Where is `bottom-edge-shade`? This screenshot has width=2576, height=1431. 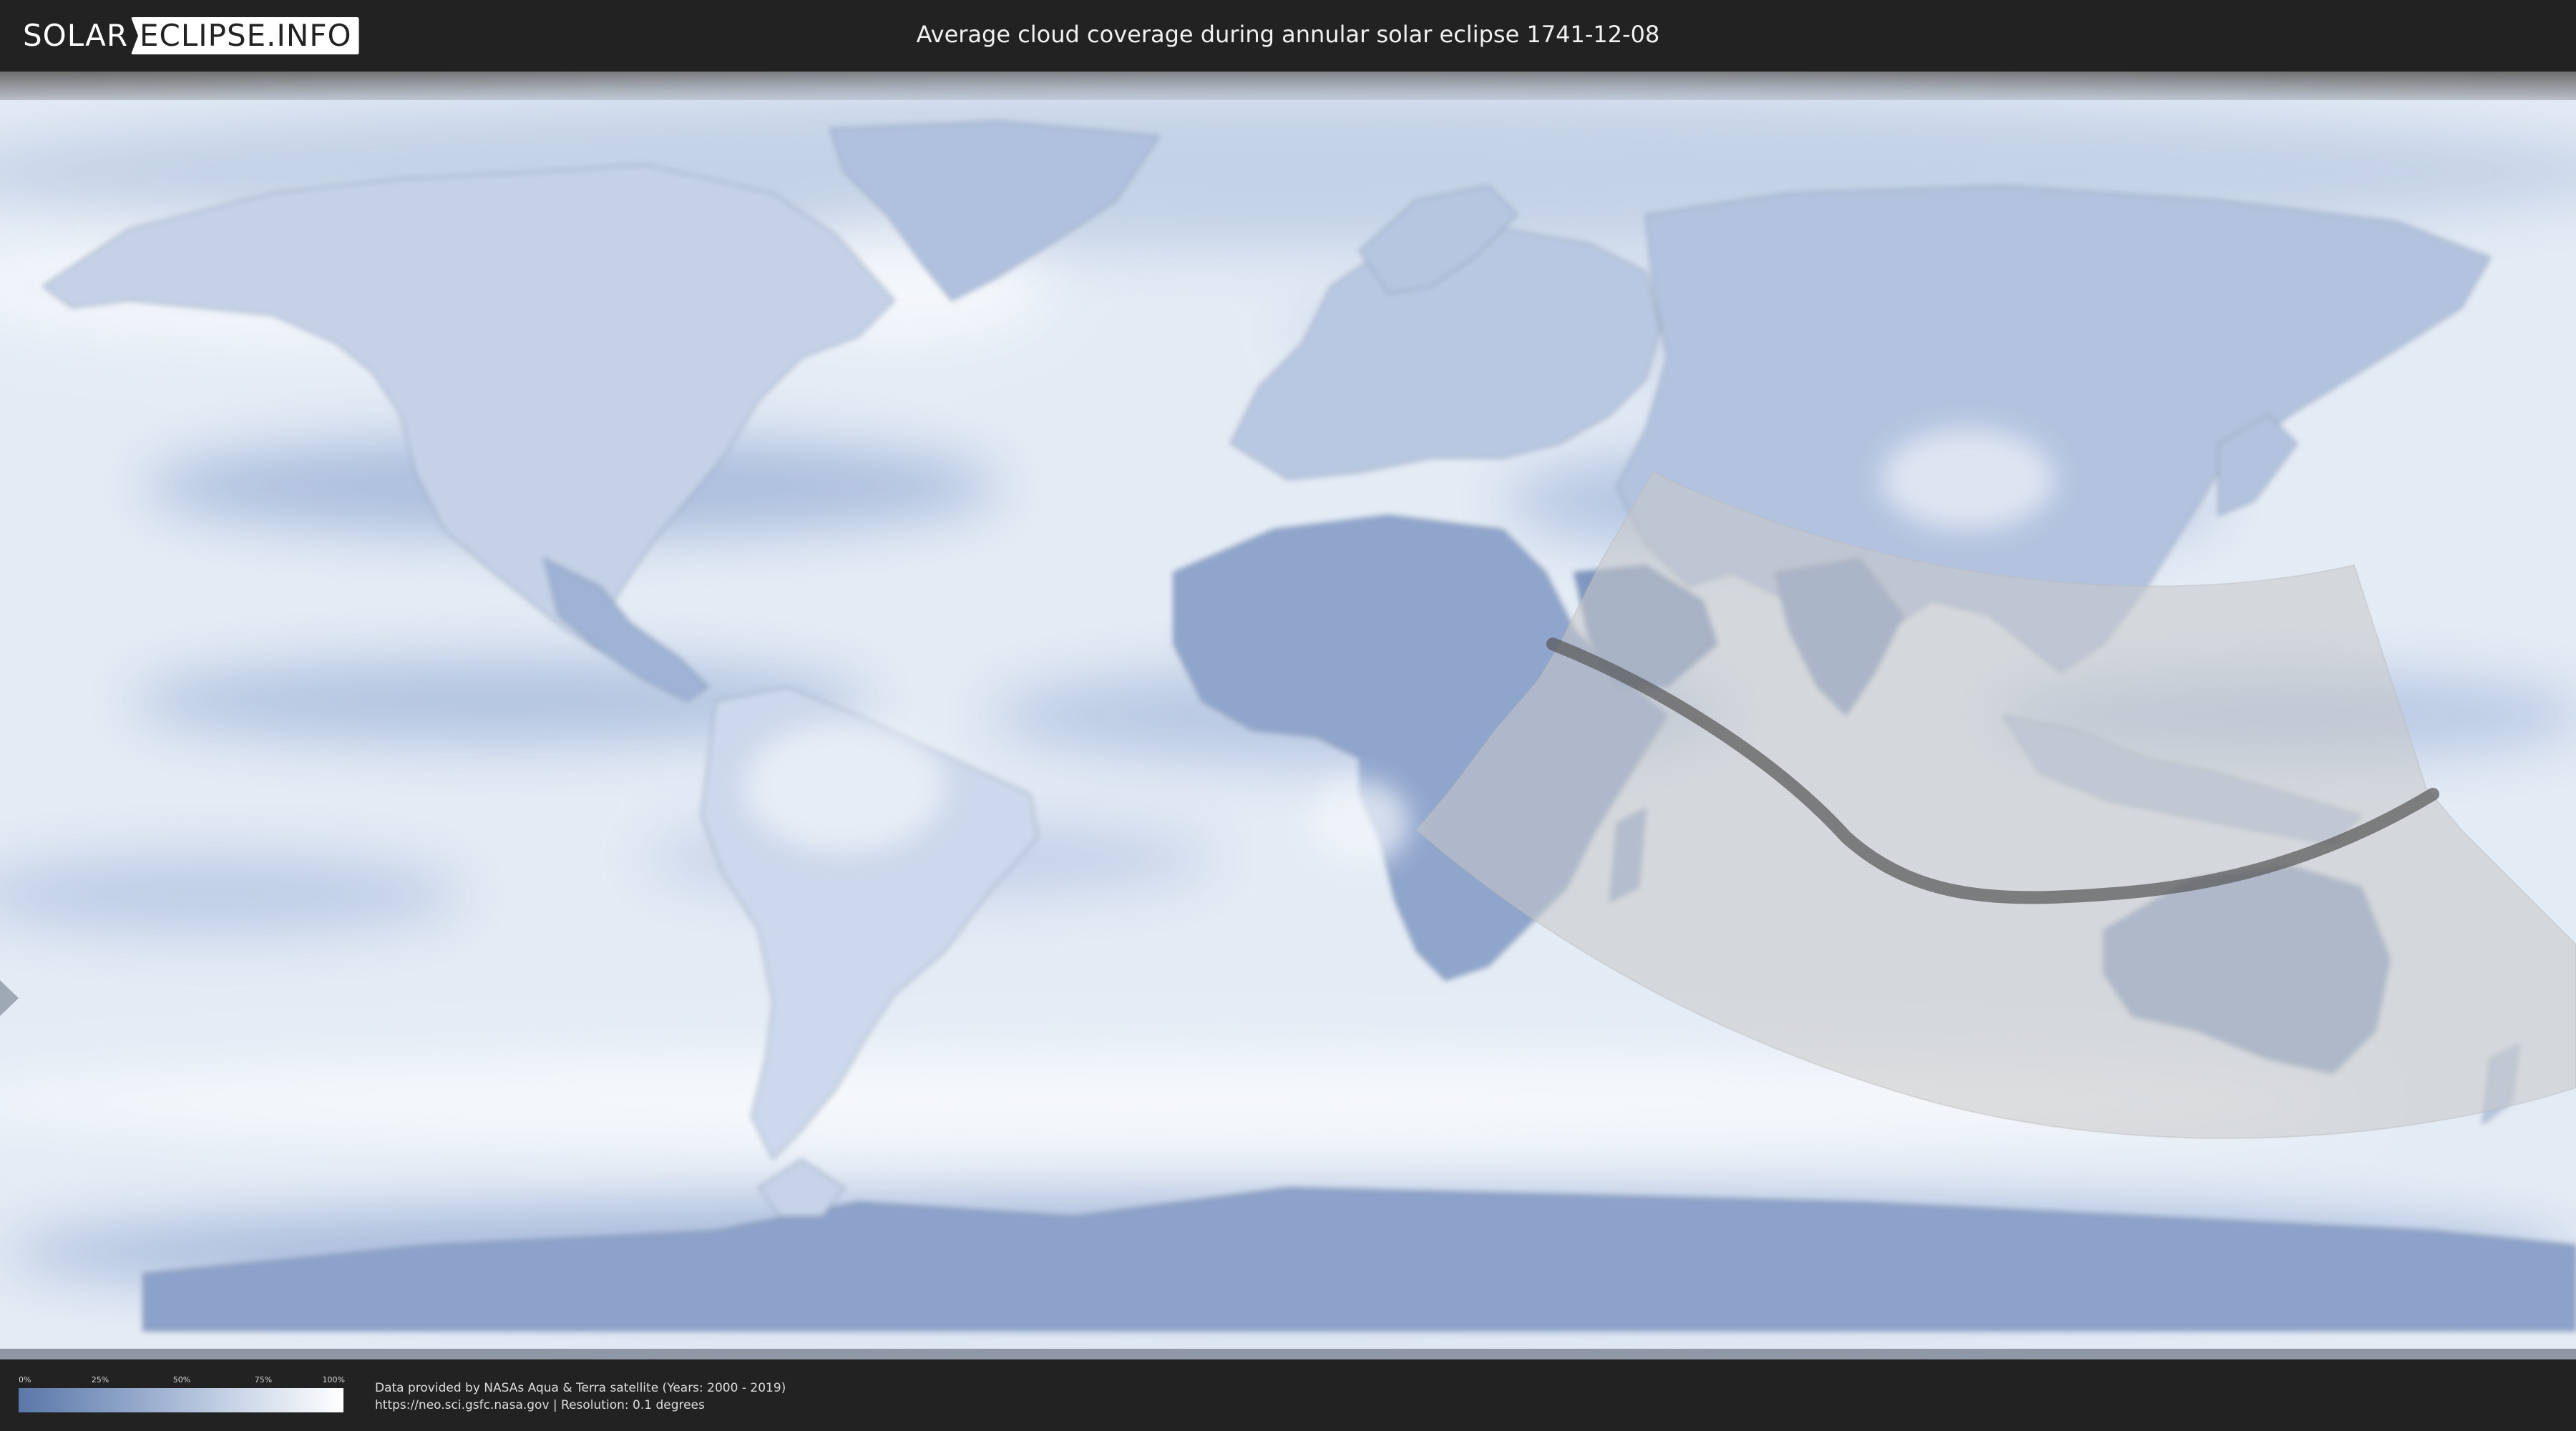 bottom-edge-shade is located at coordinates (1288, 1354).